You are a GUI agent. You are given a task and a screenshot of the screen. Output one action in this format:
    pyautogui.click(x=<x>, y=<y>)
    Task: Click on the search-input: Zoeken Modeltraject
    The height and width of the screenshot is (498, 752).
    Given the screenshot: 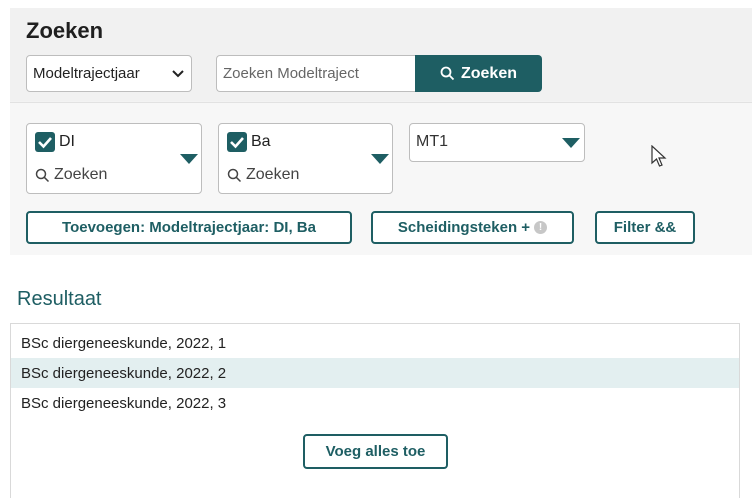 What is the action you would take?
    pyautogui.click(x=316, y=73)
    